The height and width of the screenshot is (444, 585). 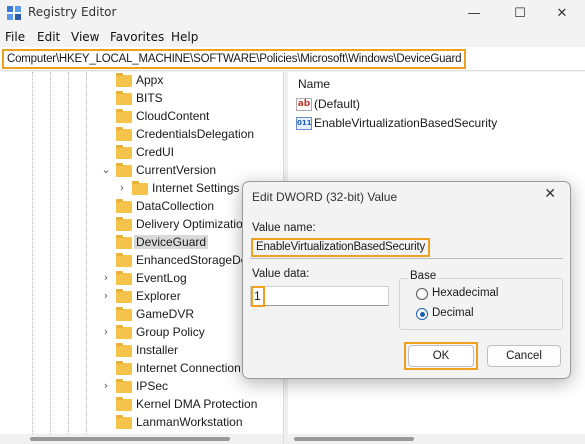 I want to click on title-bar: Registry Editor — ☐ ✕, so click(x=292, y=13).